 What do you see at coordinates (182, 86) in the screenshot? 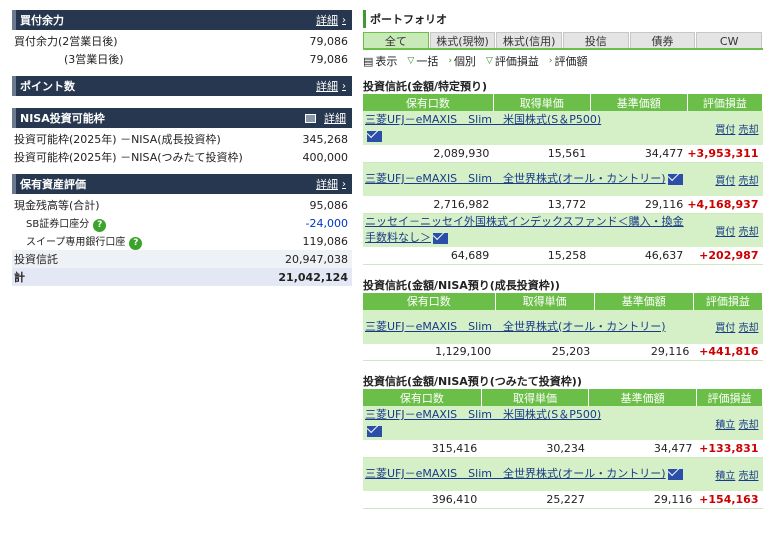
I see `points-header: ポイント数 詳細 ›` at bounding box center [182, 86].